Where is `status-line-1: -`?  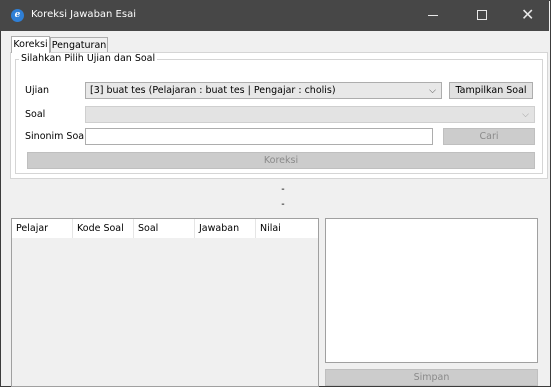 status-line-1: - is located at coordinates (283, 189).